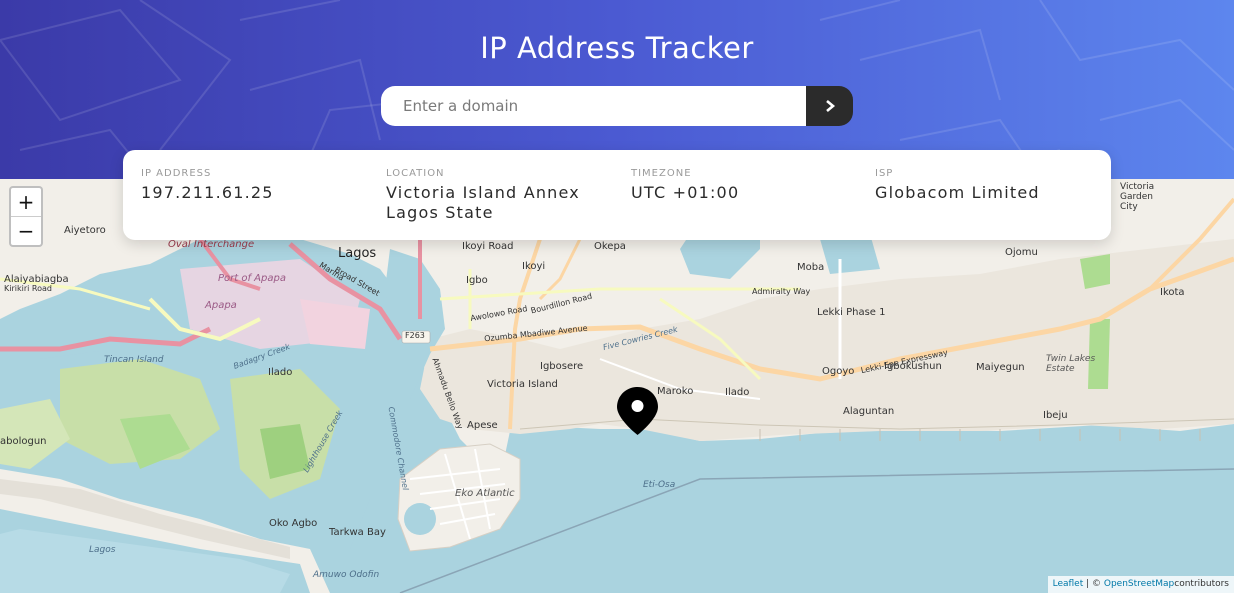  What do you see at coordinates (593, 106) in the screenshot?
I see `domain-search-input` at bounding box center [593, 106].